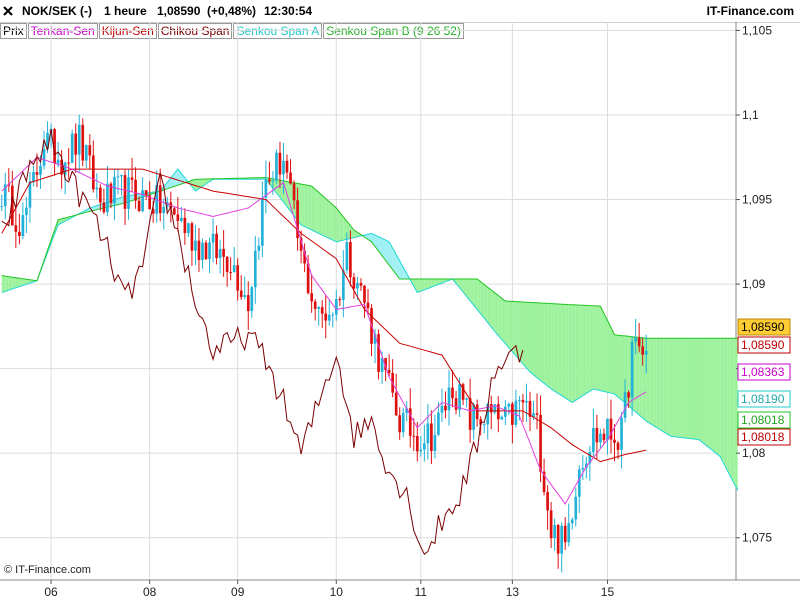  Describe the element at coordinates (393, 31) in the screenshot. I see `legend-item-senkou-b: Senkou Span B (9 26 52)` at that location.